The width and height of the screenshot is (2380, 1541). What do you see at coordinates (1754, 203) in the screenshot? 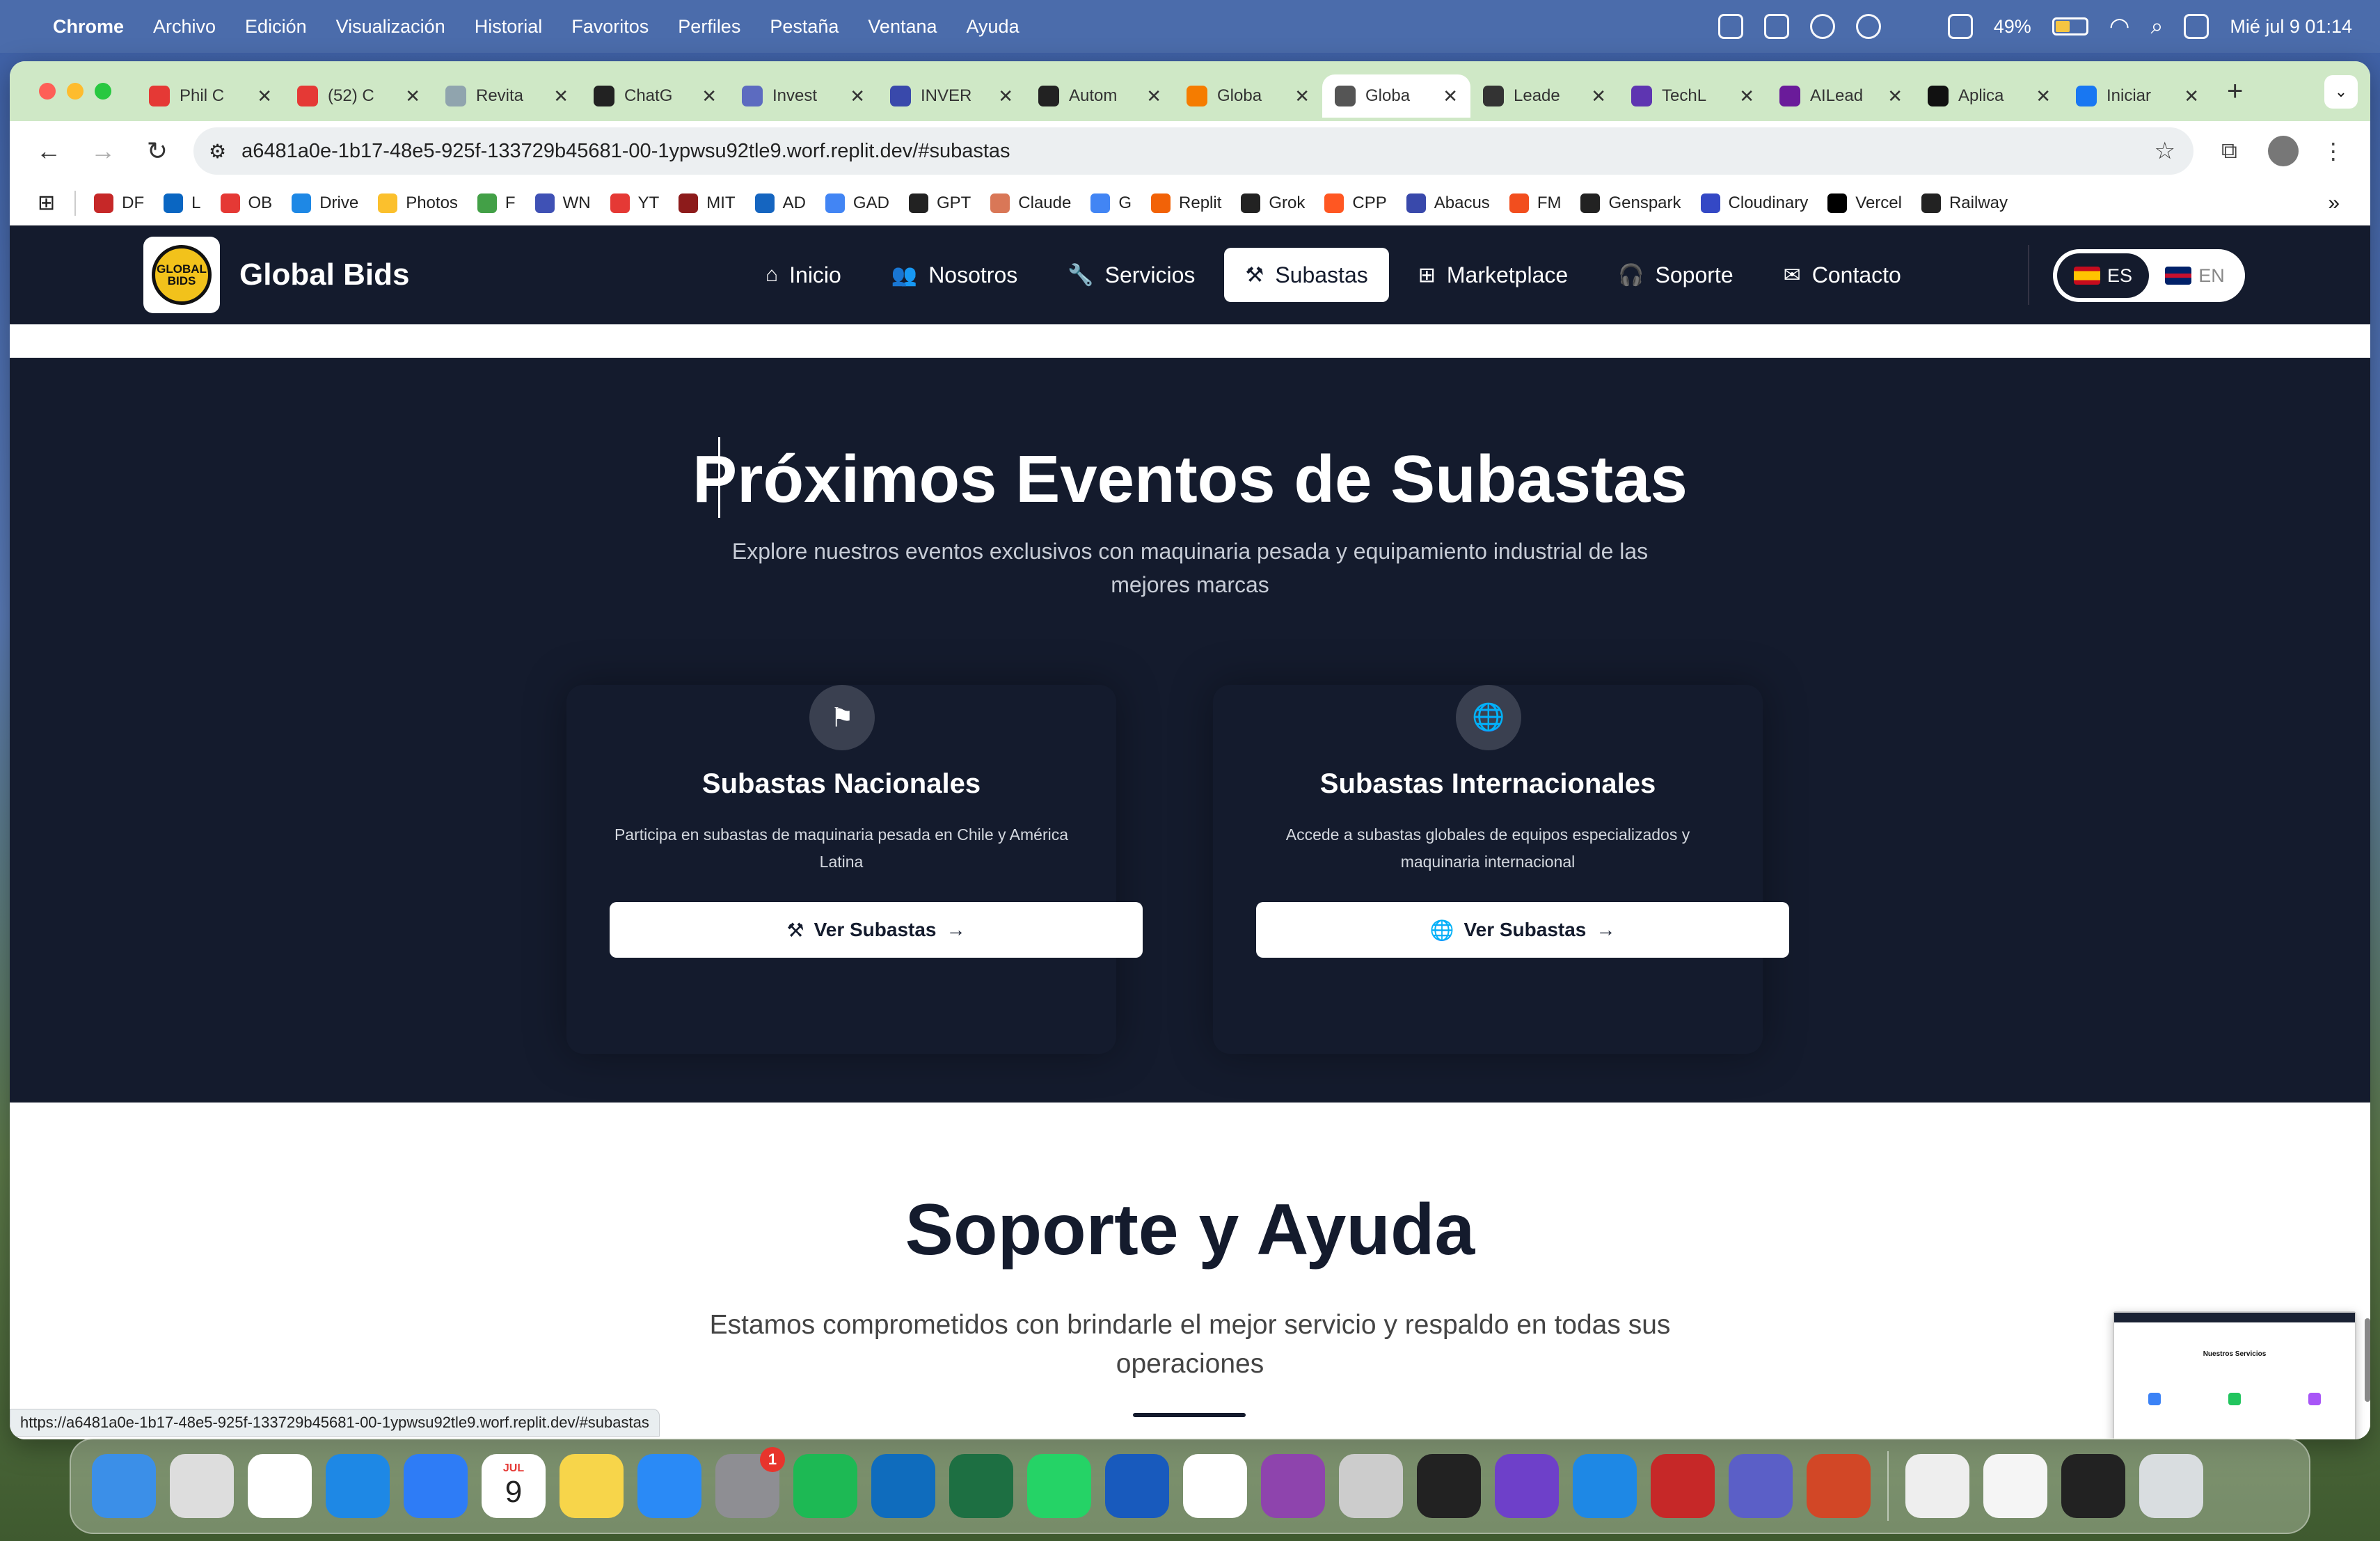
I see `bookmark-item: Cloudinary` at bounding box center [1754, 203].